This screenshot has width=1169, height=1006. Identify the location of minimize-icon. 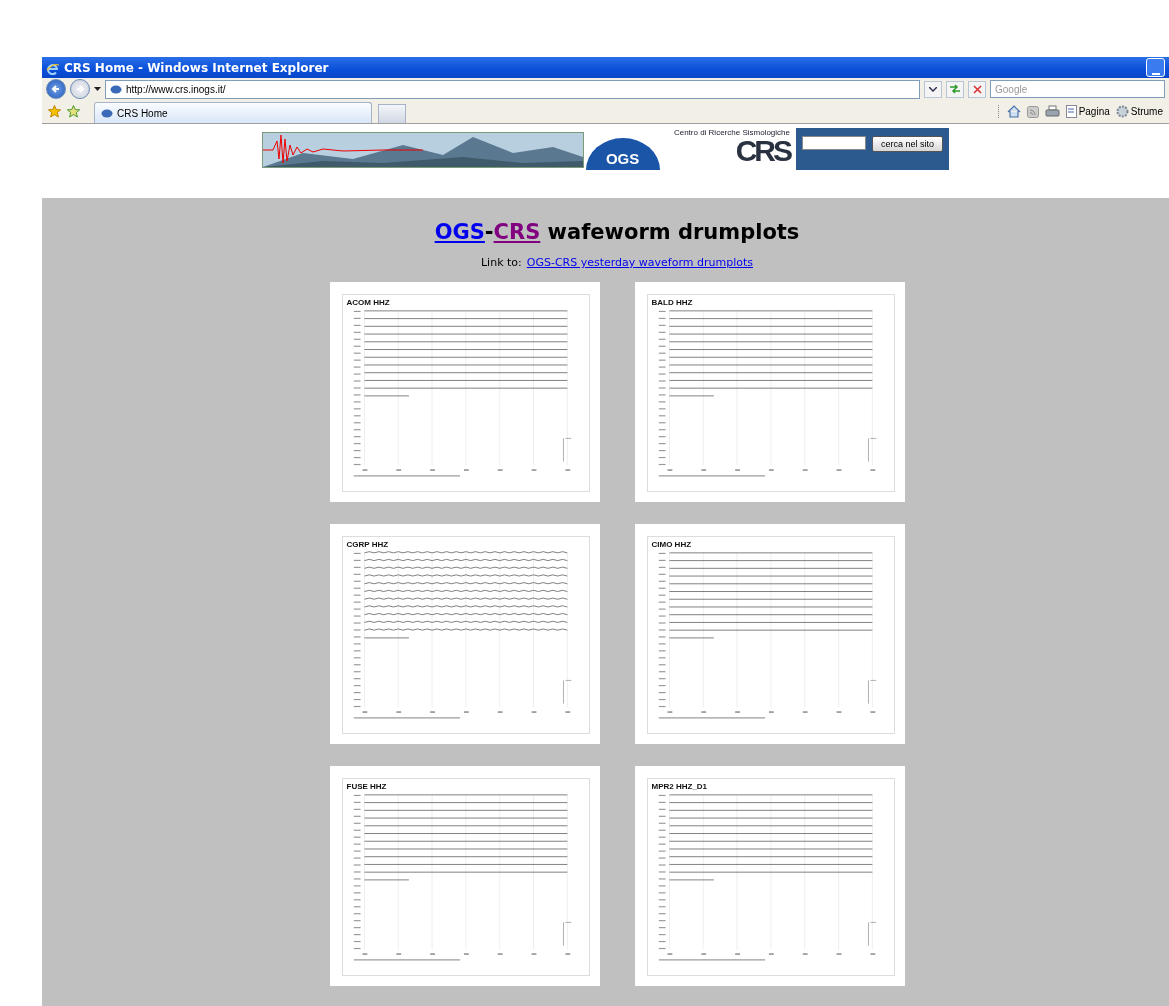
(1155, 73).